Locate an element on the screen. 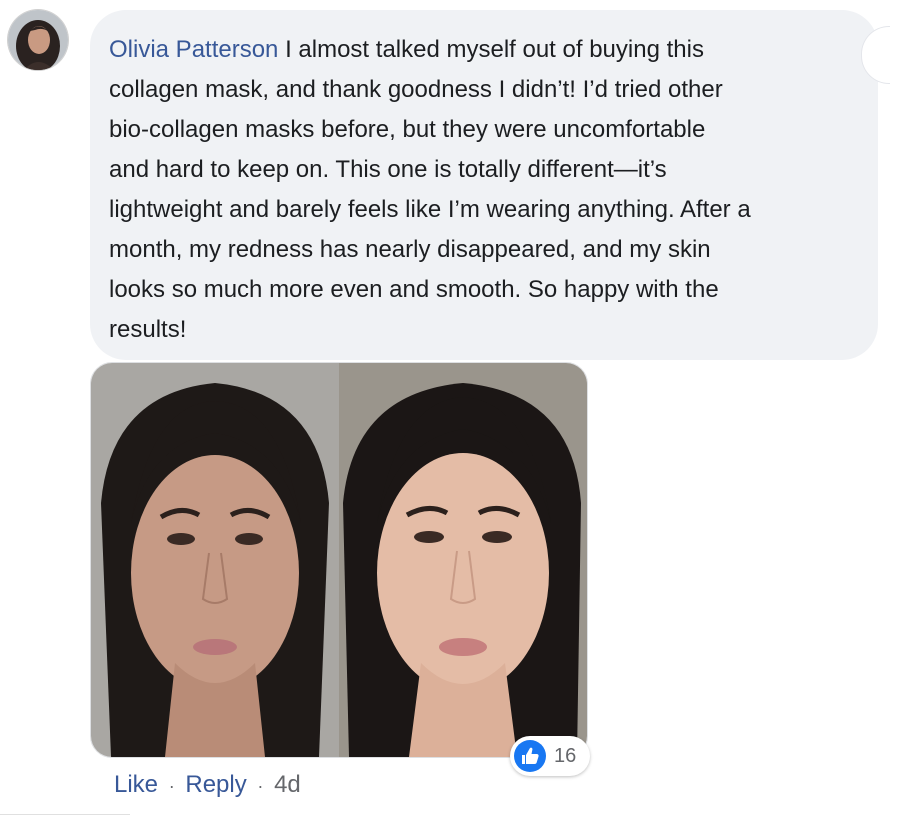  like-link: Like is located at coordinates (136, 784).